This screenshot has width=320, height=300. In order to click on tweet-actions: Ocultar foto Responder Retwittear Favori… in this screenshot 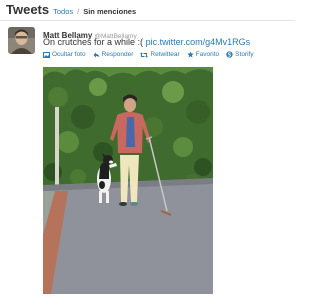, I will do `click(148, 54)`.